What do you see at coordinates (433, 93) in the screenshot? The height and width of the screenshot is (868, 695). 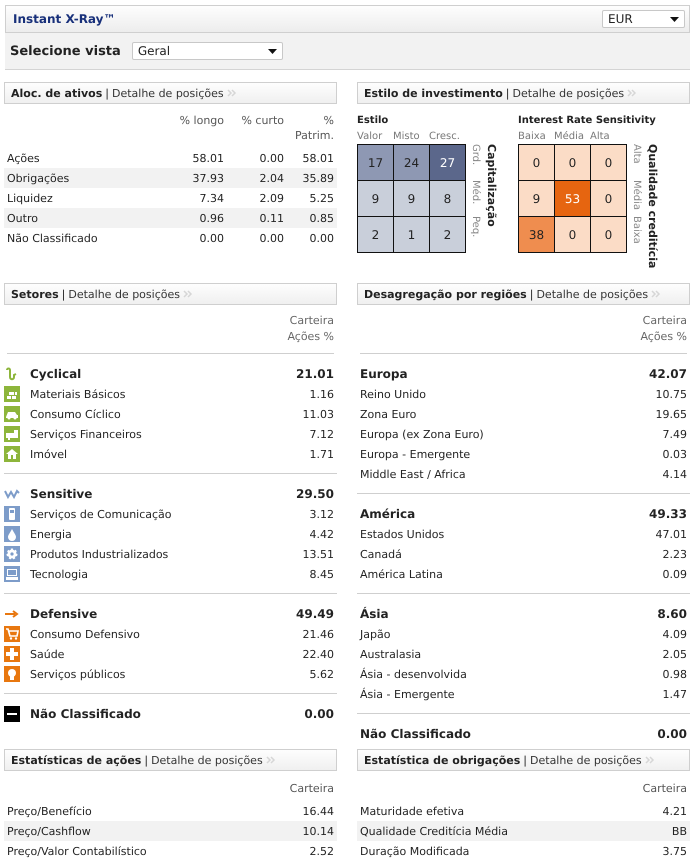 I see `panel-title: Estilo de investimento` at bounding box center [433, 93].